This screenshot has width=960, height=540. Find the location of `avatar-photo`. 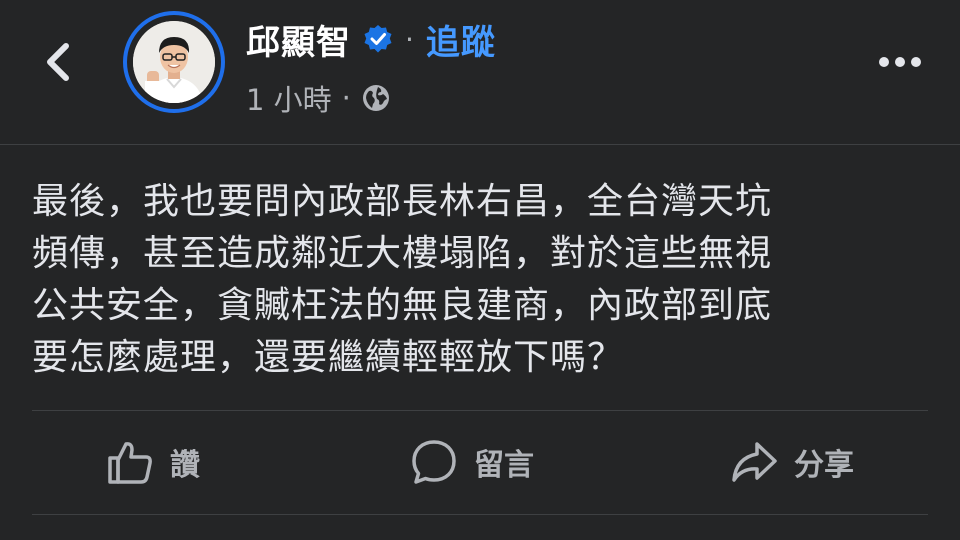

avatar-photo is located at coordinates (174, 62).